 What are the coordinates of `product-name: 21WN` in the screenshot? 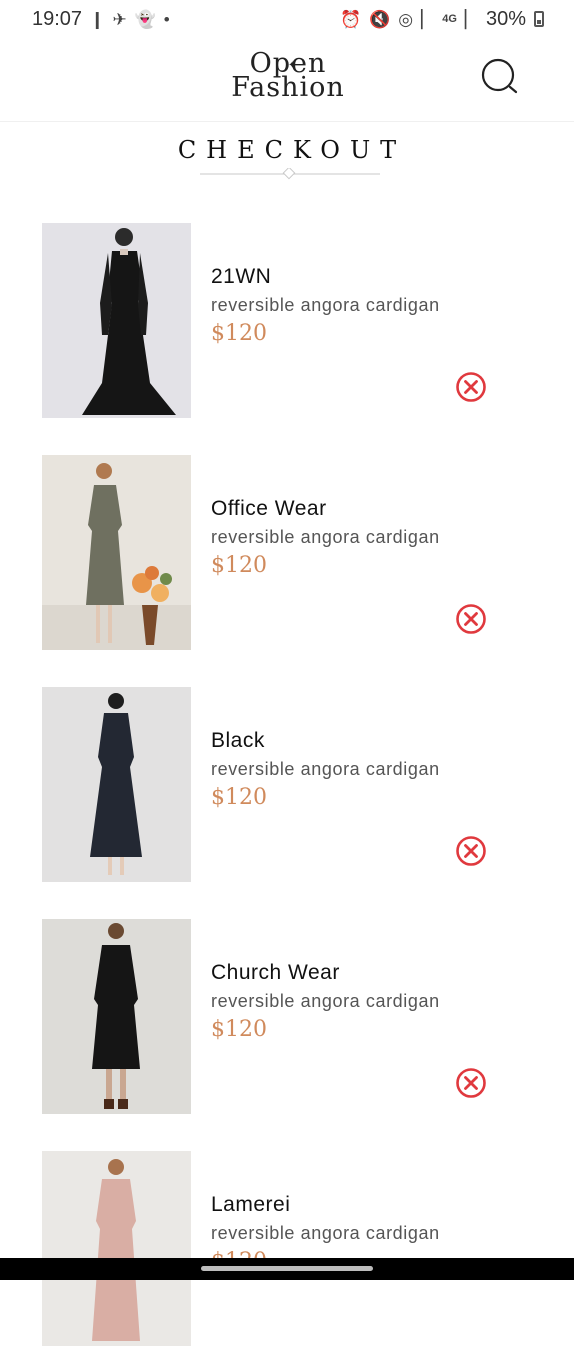 It's located at (241, 277).